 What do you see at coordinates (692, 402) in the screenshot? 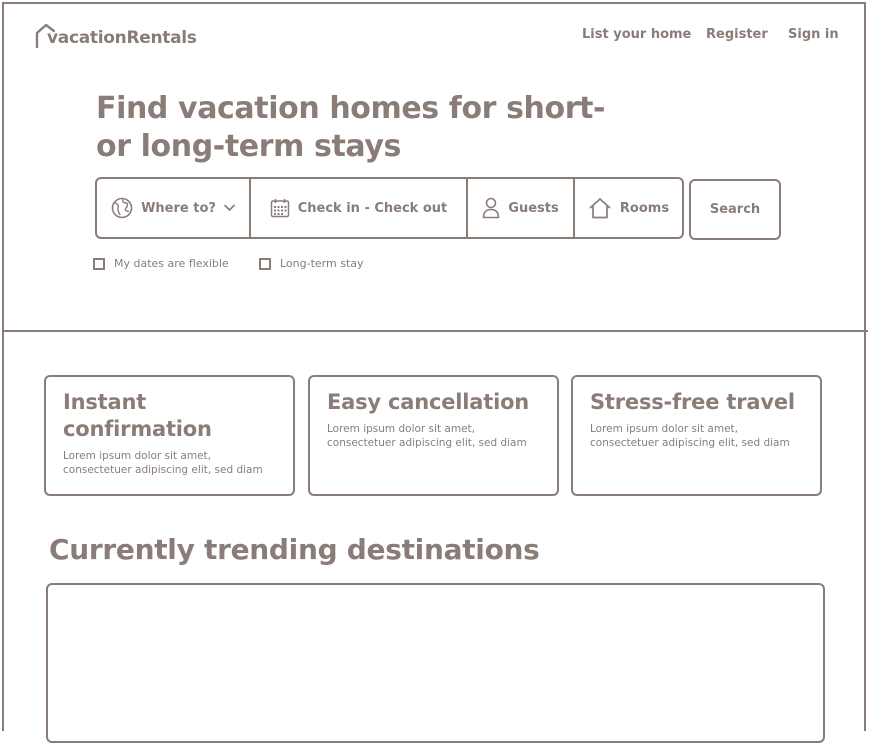
I see `feature-title: Stress-free travel` at bounding box center [692, 402].